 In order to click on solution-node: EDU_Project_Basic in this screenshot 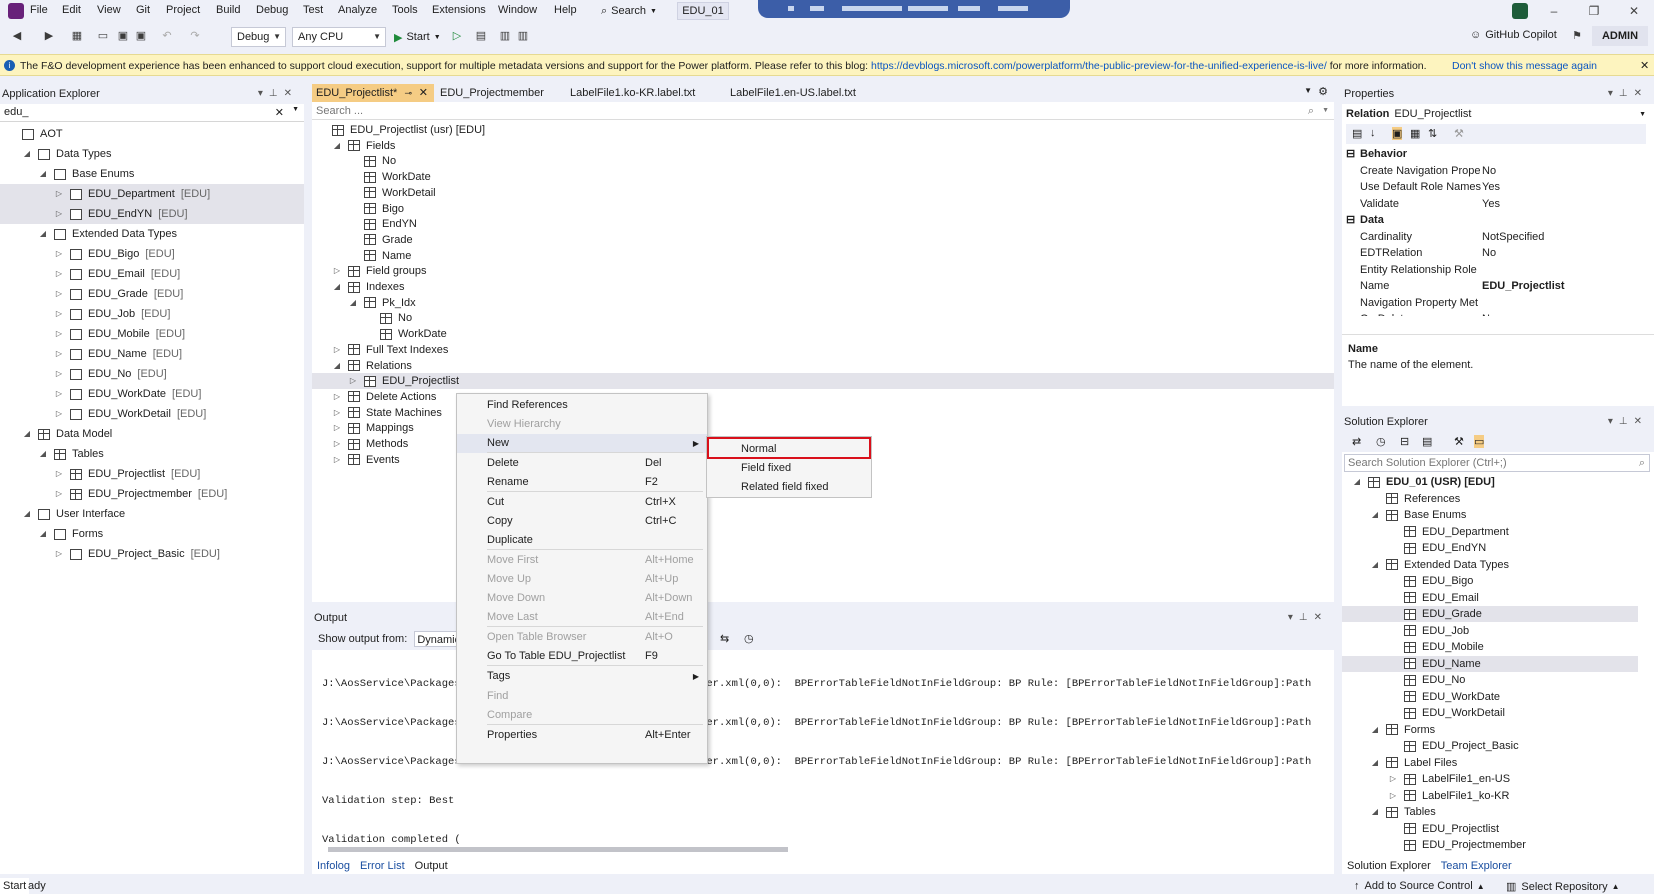, I will do `click(1490, 746)`.